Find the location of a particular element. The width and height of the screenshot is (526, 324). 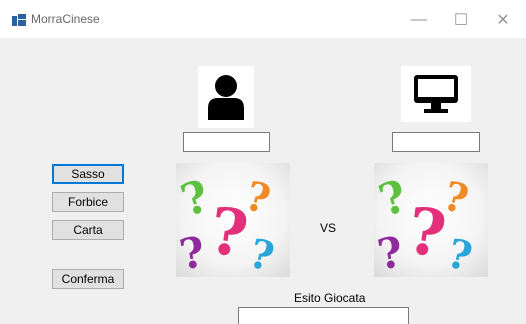

player-choice-image is located at coordinates (232, 222).